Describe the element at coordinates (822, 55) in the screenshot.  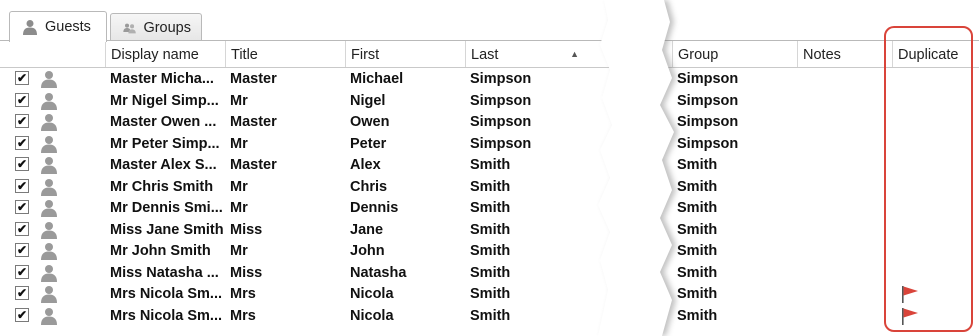
I see `column-label: Notes` at that location.